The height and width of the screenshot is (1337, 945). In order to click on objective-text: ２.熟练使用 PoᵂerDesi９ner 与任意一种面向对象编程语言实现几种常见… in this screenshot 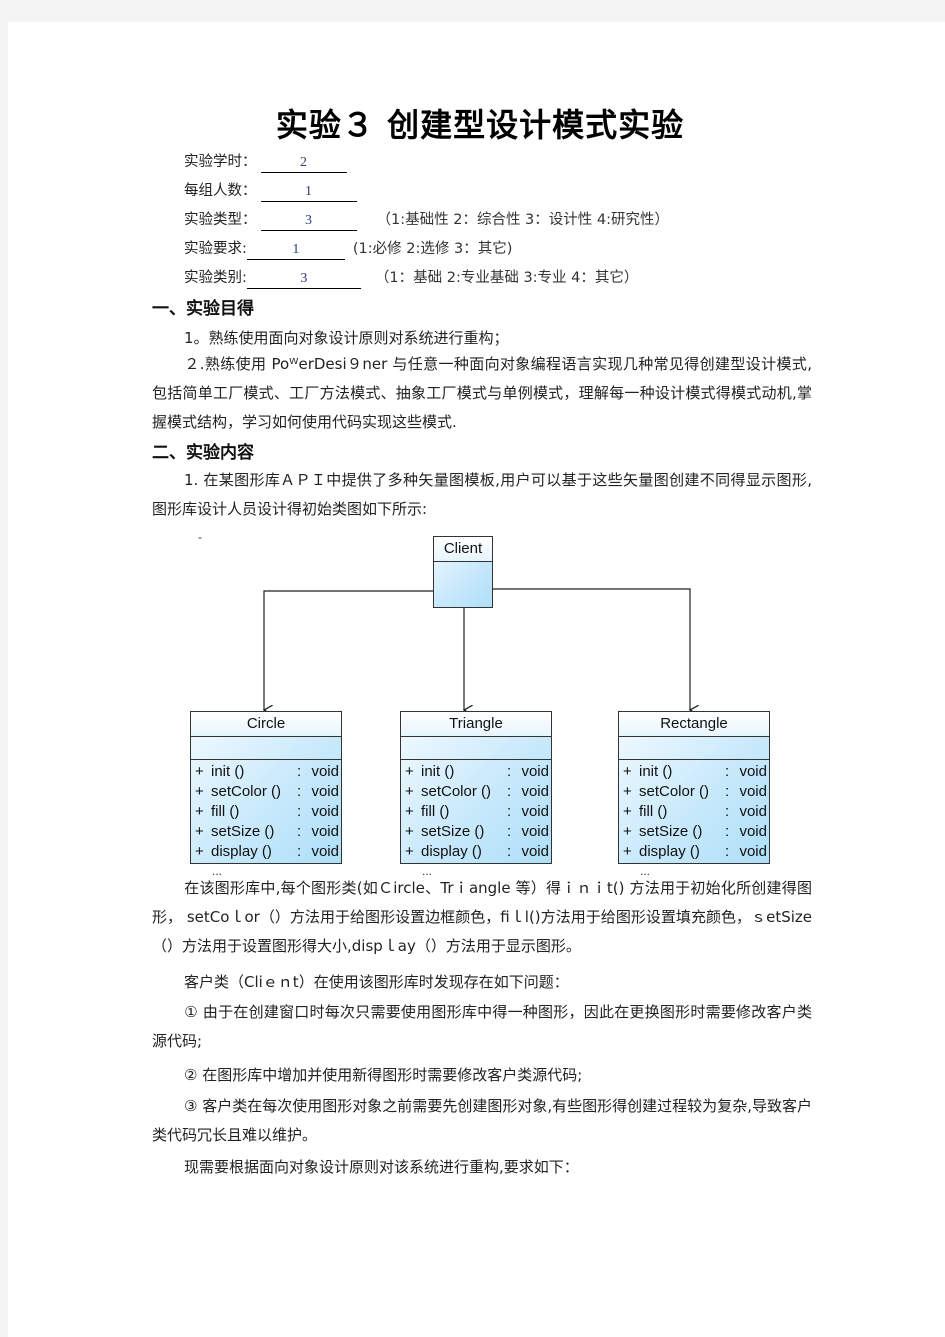, I will do `click(482, 393)`.